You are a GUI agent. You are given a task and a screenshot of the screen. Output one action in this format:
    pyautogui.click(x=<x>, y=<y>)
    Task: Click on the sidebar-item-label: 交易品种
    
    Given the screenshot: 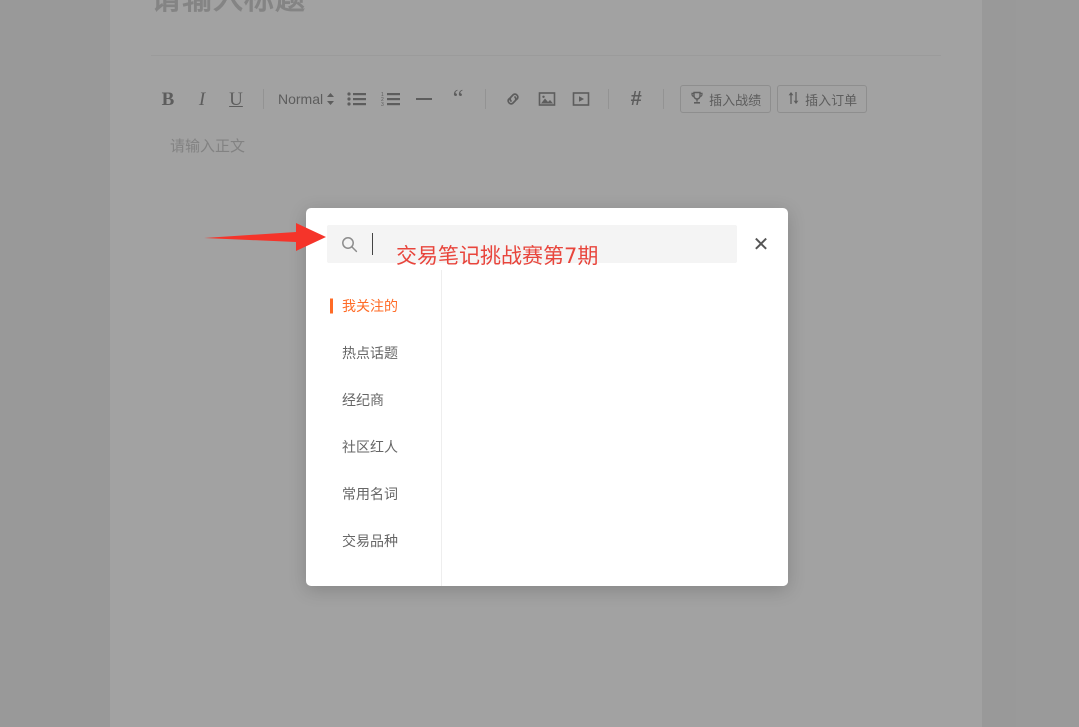 What is the action you would take?
    pyautogui.click(x=370, y=540)
    